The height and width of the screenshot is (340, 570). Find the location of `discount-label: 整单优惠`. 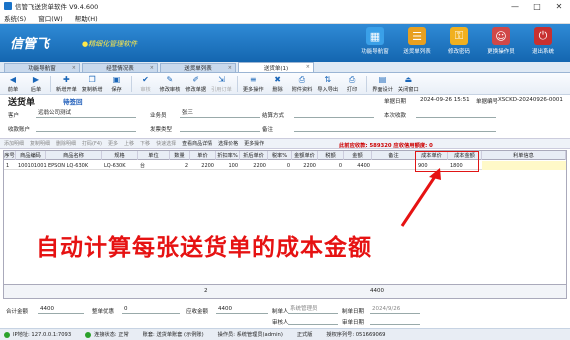

discount-label: 整单优惠 is located at coordinates (103, 312).